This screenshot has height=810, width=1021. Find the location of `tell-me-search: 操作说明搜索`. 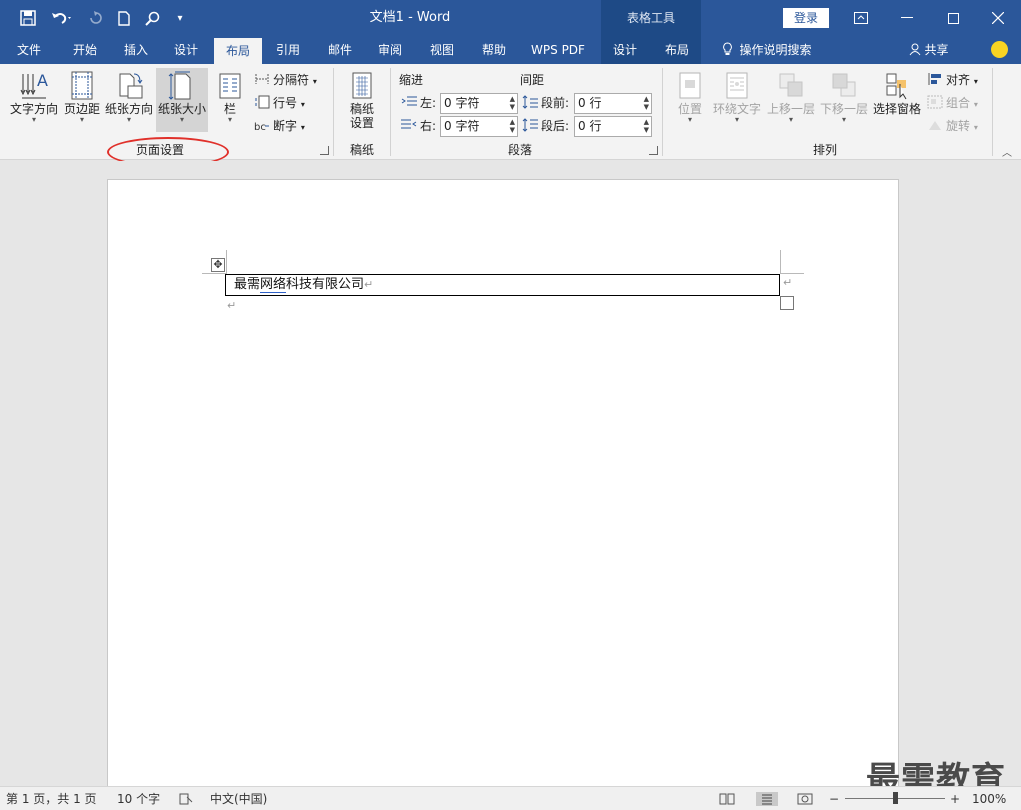

tell-me-search: 操作说明搜索 is located at coordinates (767, 50).